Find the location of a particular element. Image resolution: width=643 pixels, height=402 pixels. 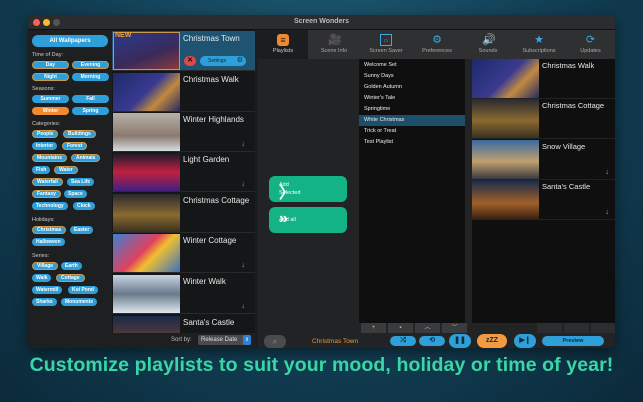

preview-button: Preview is located at coordinates (573, 341).